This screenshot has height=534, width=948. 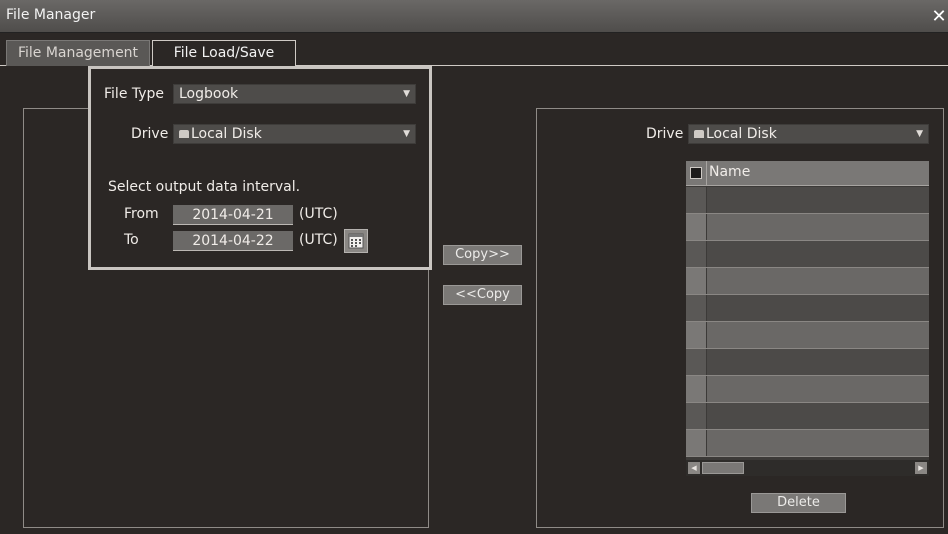 I want to click on scroll-left-icon: ◀, so click(x=694, y=468).